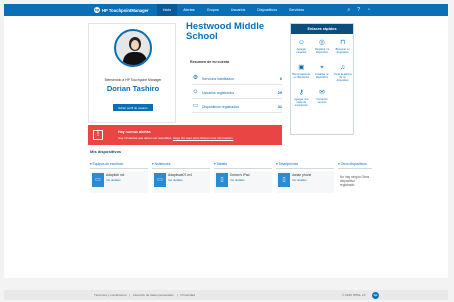 The image size is (454, 302). I want to click on services-icon: ⚙, so click(195, 78).